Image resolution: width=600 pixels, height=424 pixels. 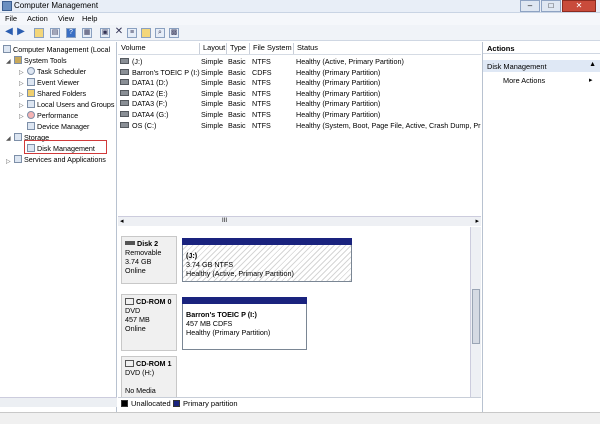 I want to click on delete-icon: ✕, so click(x=119, y=32).